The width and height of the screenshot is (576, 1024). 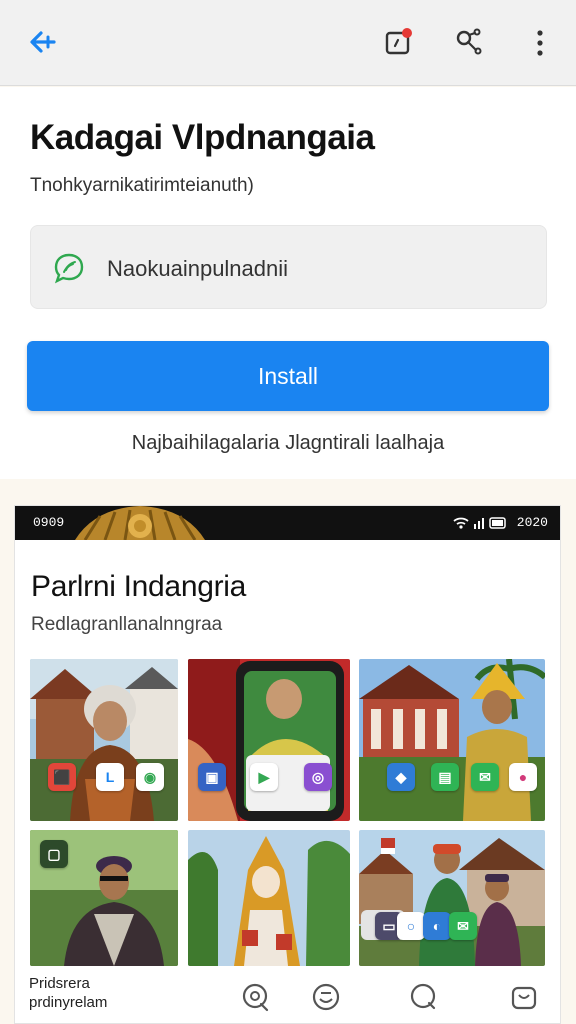 I want to click on install-button-label: Install, so click(x=288, y=375).